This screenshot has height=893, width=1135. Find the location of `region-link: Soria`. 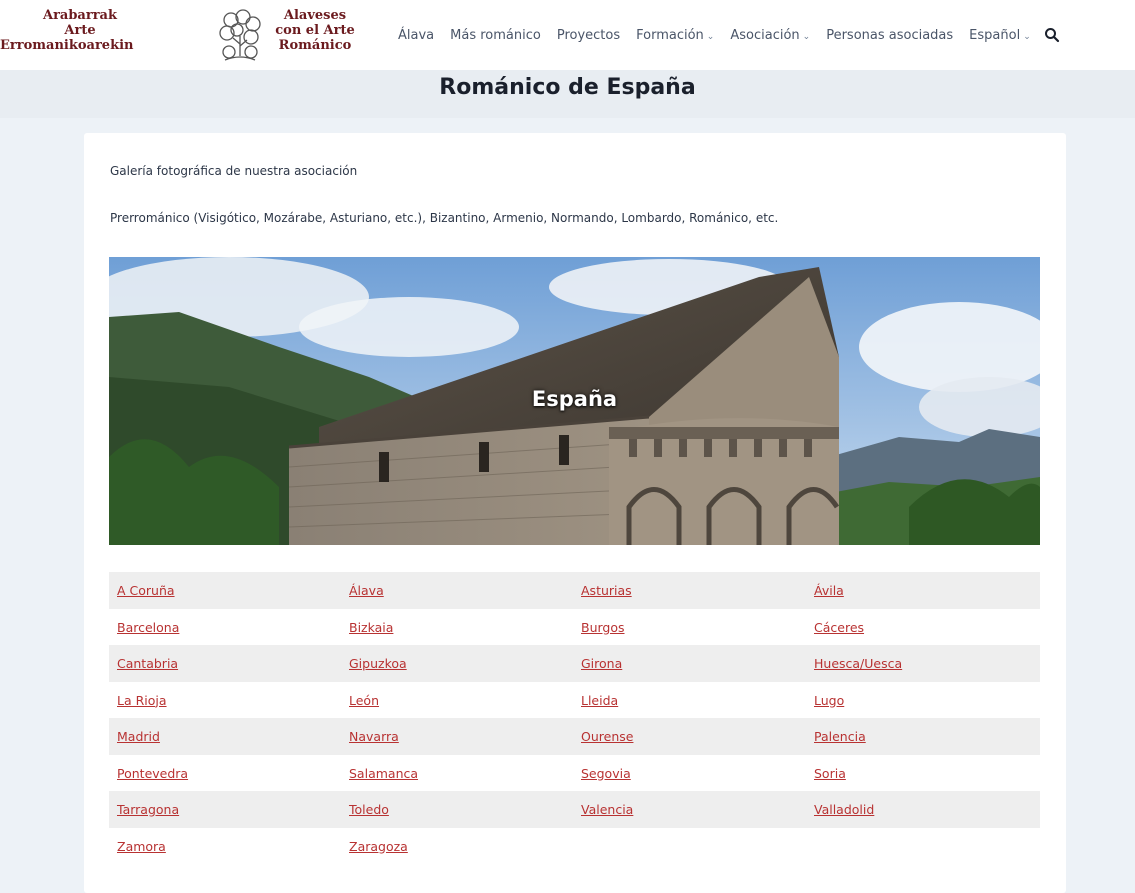

region-link: Soria is located at coordinates (830, 773).